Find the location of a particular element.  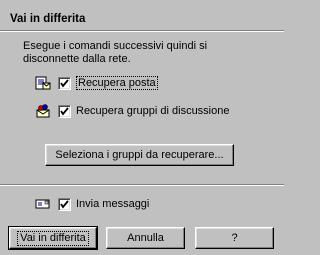

invia-messaggi-label: Invia messaggi is located at coordinates (113, 204).